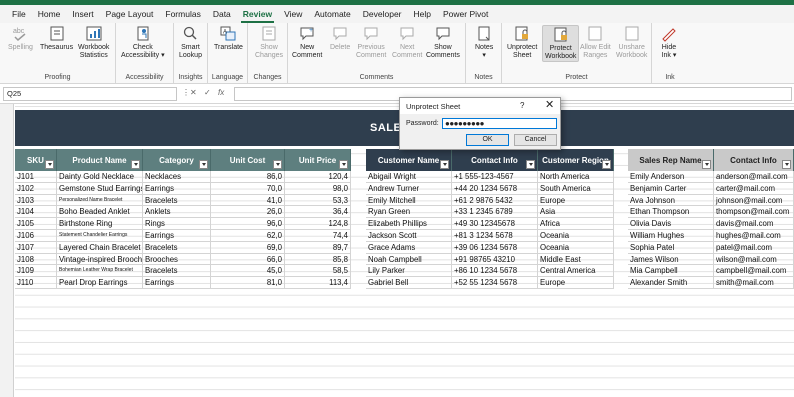 The width and height of the screenshot is (794, 397). What do you see at coordinates (248, 235) in the screenshot?
I see `table-cell: 62,0` at bounding box center [248, 235].